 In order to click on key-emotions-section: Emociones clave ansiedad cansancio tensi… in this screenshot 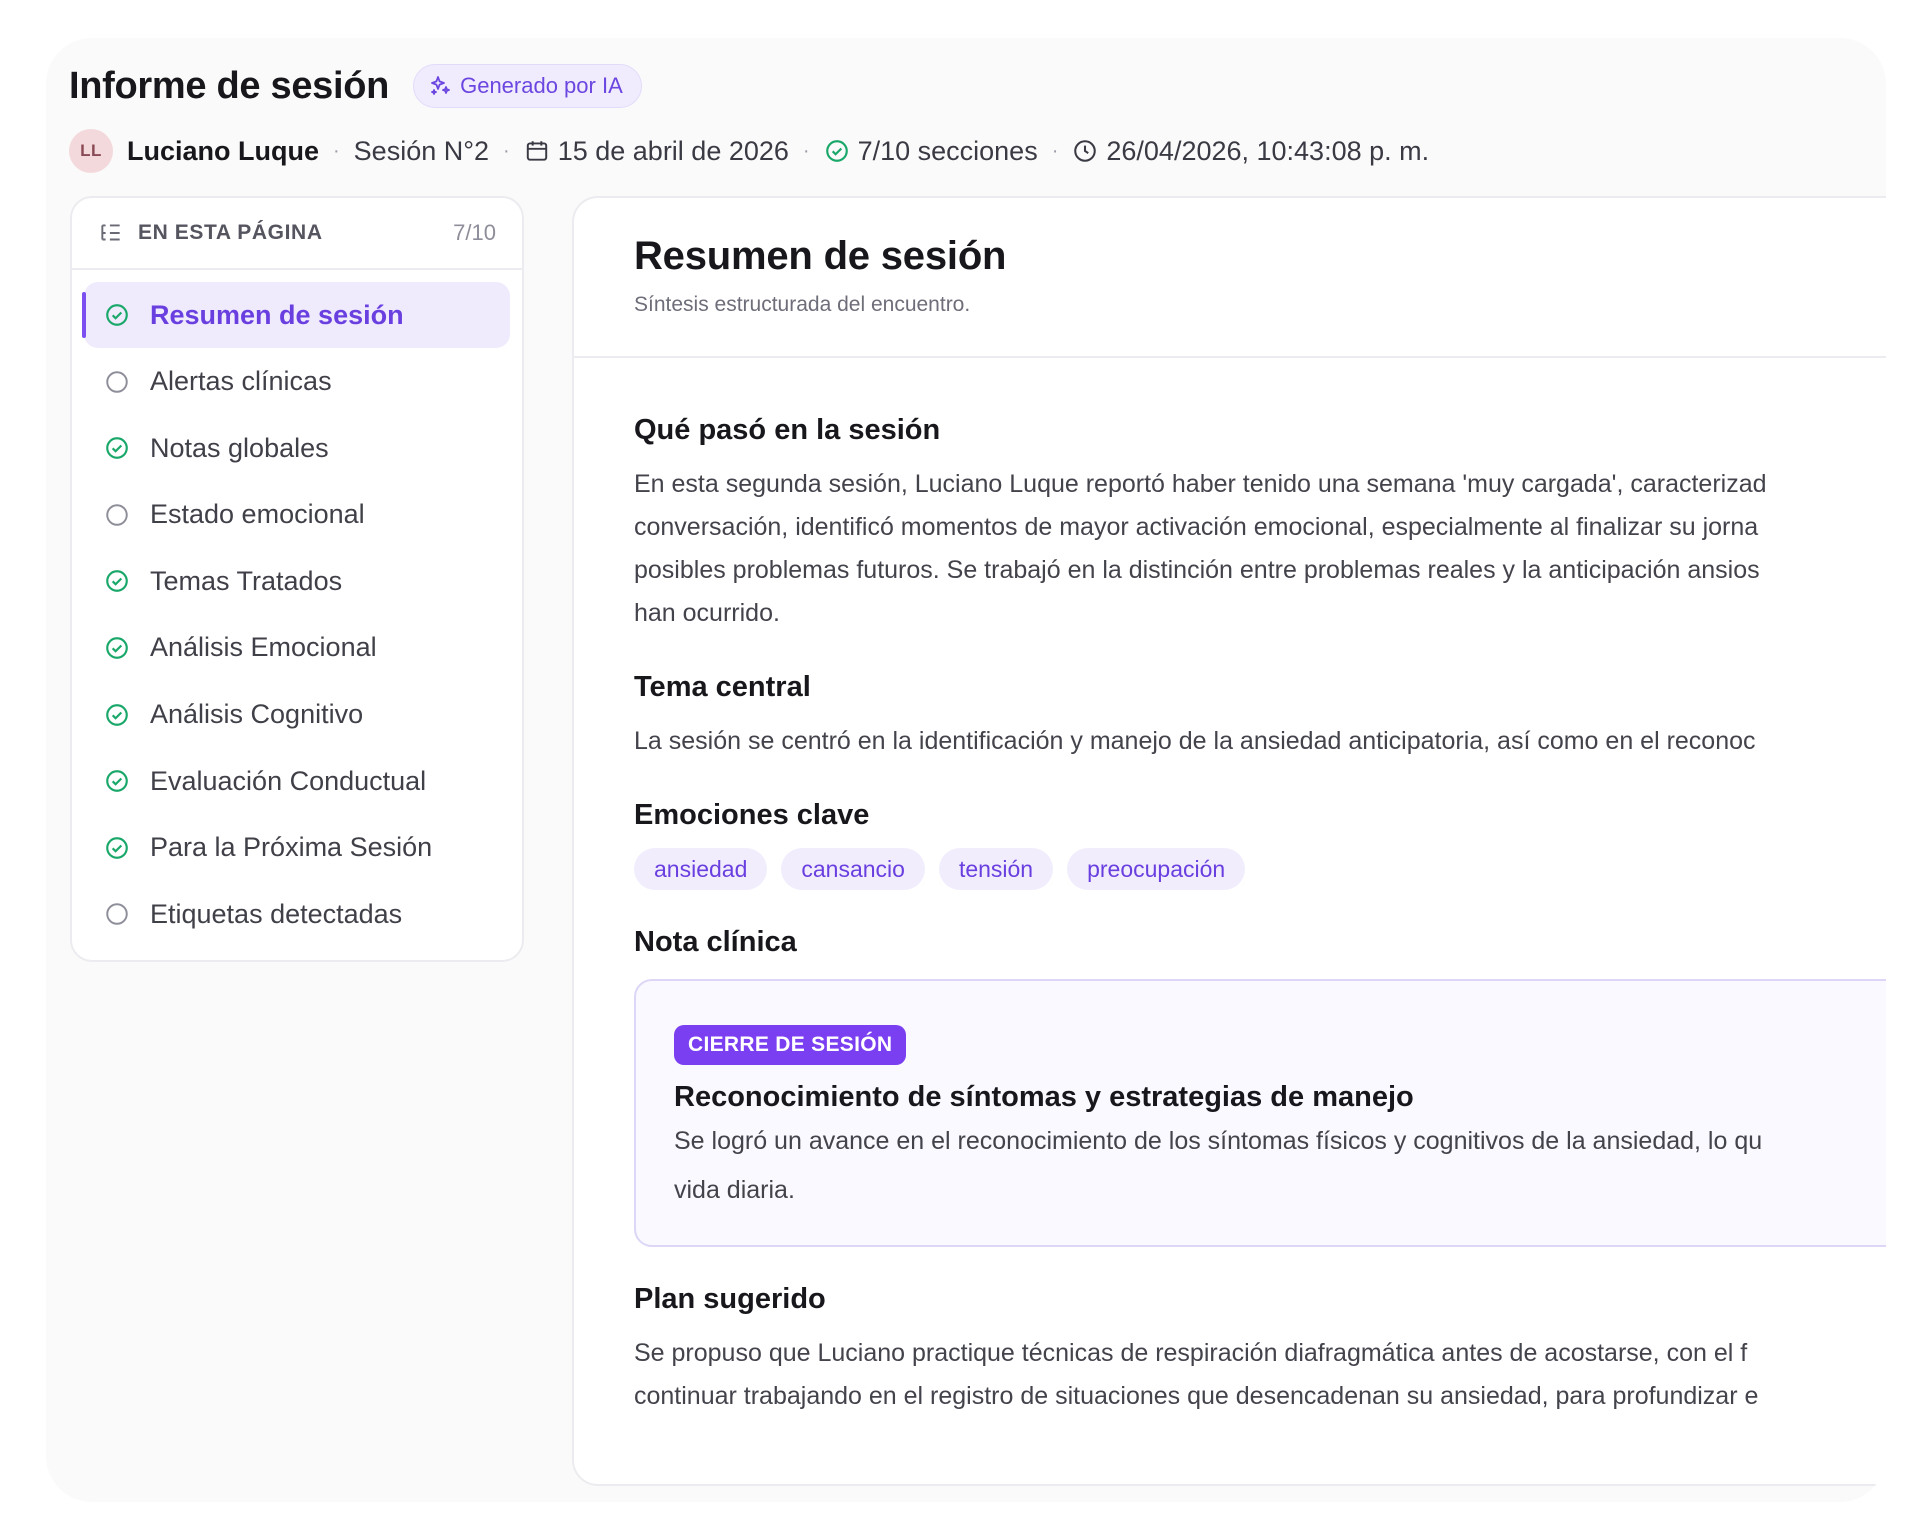, I will do `click(1260, 844)`.